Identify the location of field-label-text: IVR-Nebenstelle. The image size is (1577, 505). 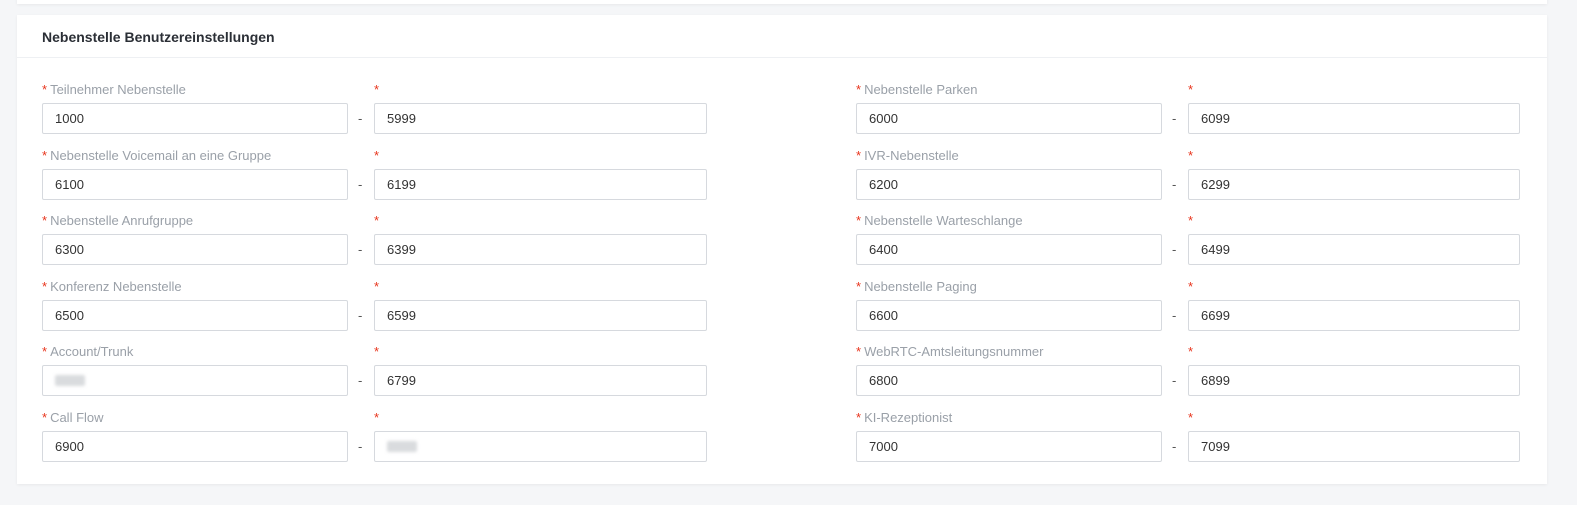
(911, 155).